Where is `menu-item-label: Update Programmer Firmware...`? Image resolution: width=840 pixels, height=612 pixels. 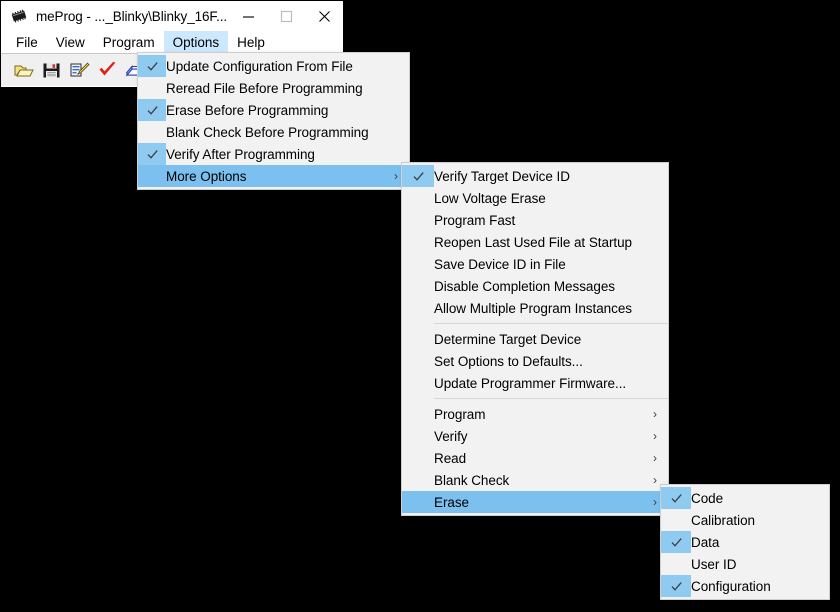 menu-item-label: Update Programmer Firmware... is located at coordinates (530, 383).